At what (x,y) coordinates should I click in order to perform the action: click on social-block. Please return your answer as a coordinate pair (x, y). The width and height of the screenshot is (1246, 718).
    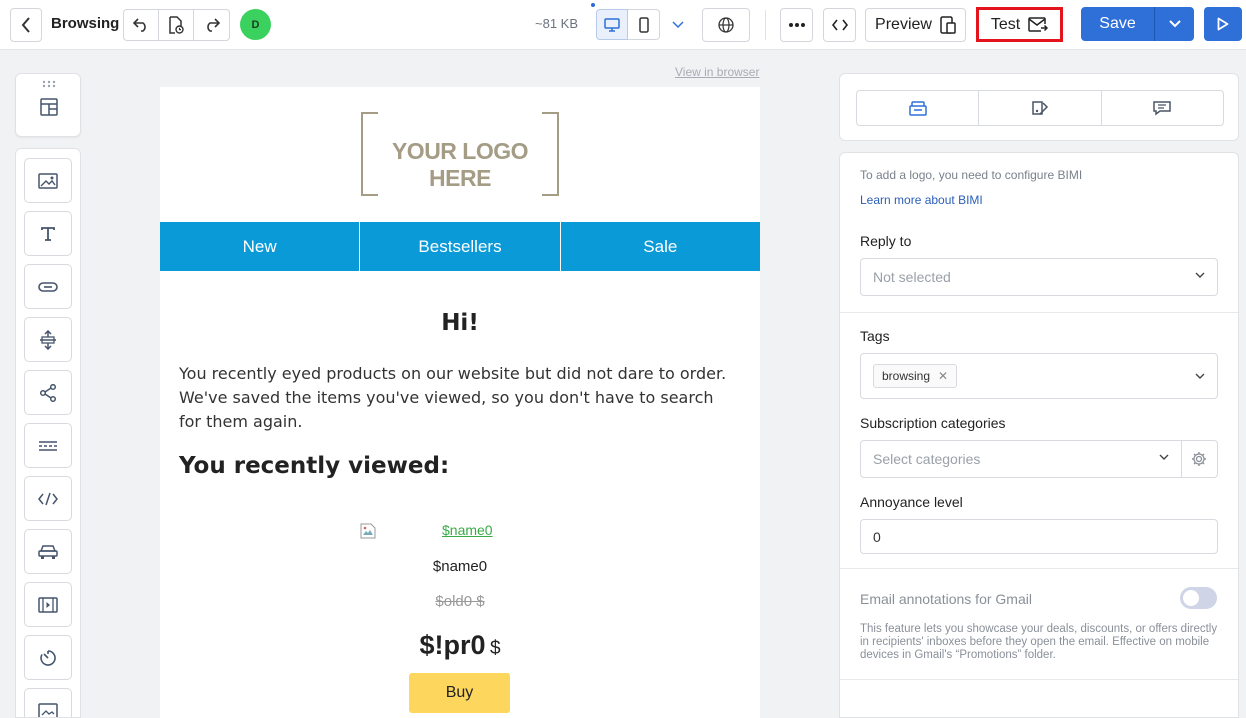
    Looking at the image, I should click on (48, 392).